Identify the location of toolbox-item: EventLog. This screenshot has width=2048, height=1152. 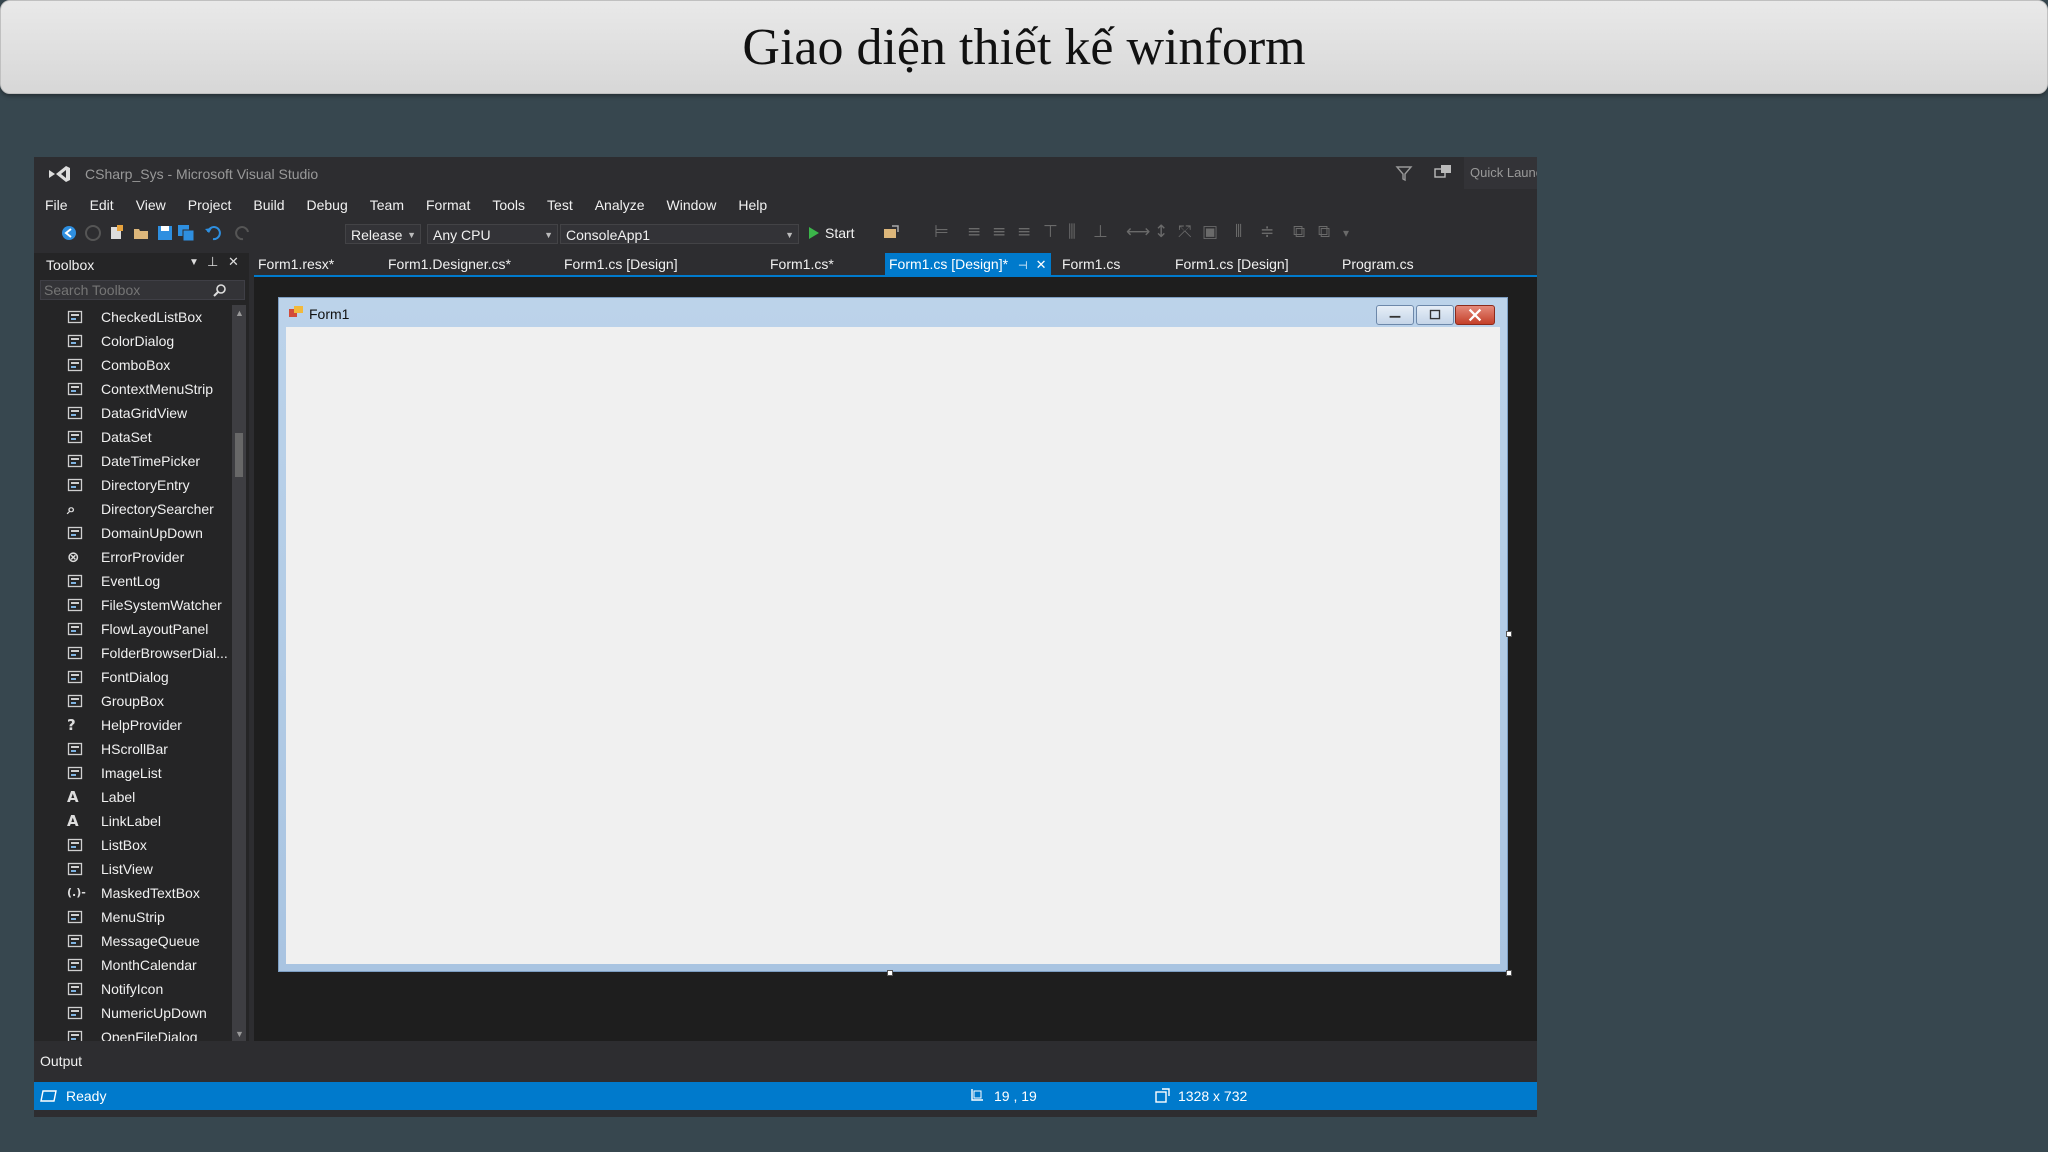
(132, 581).